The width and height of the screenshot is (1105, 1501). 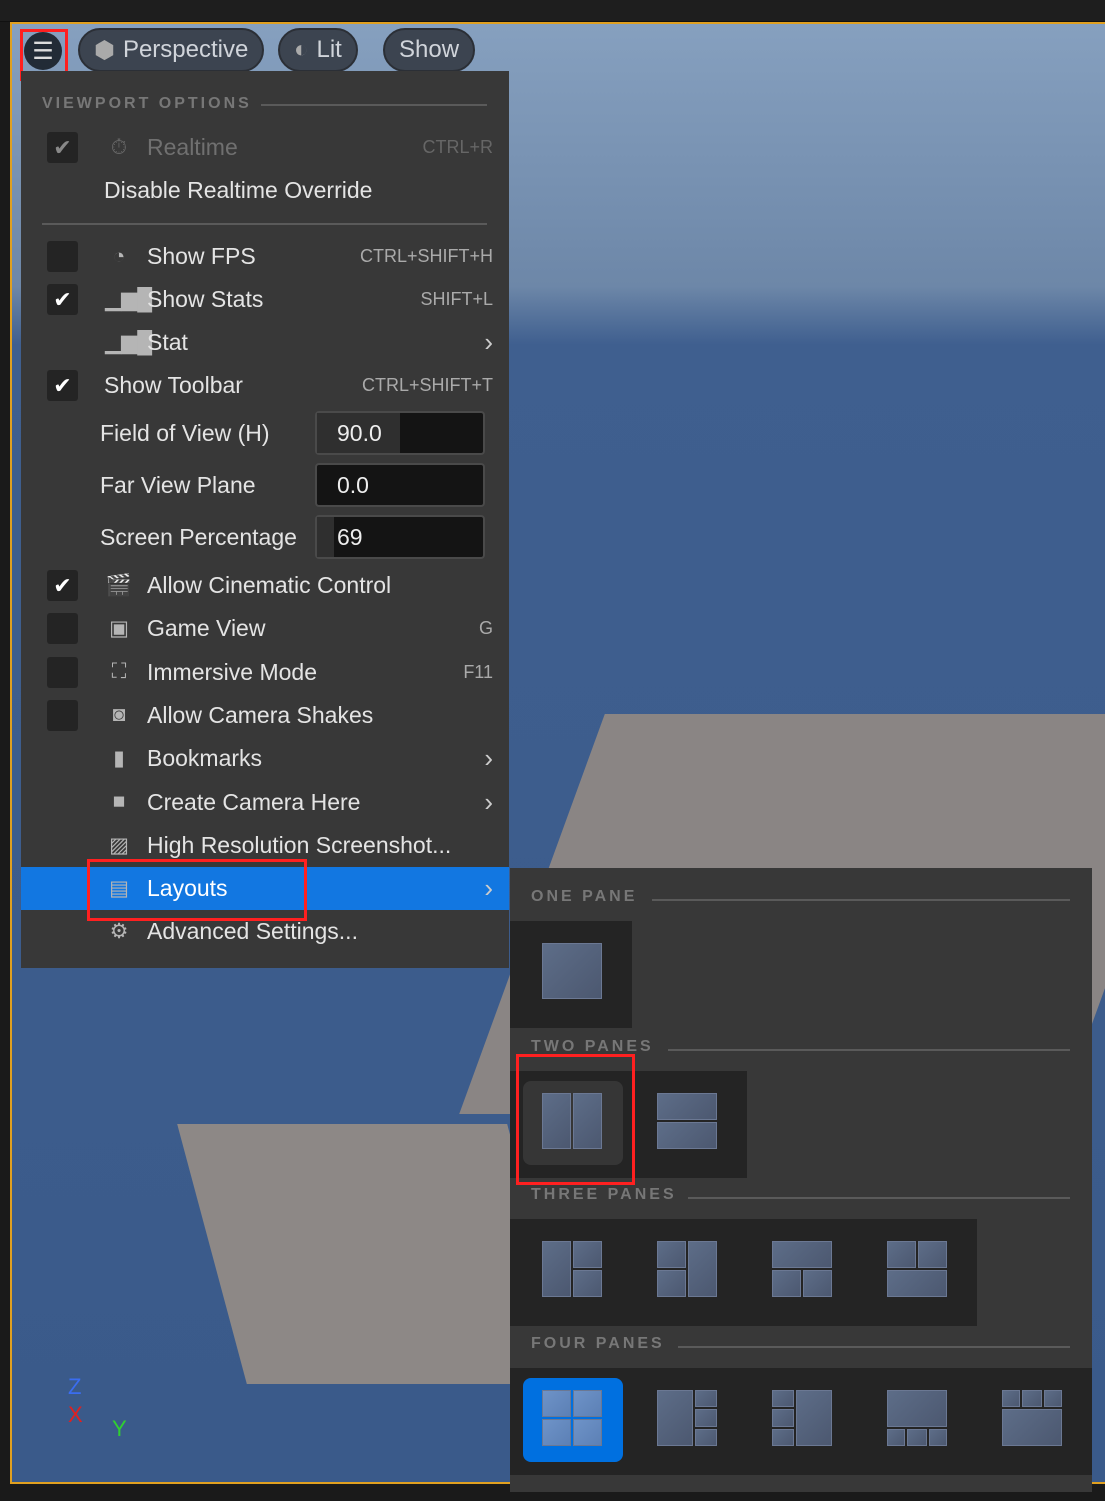 I want to click on label: Create Camera Here, so click(x=254, y=801).